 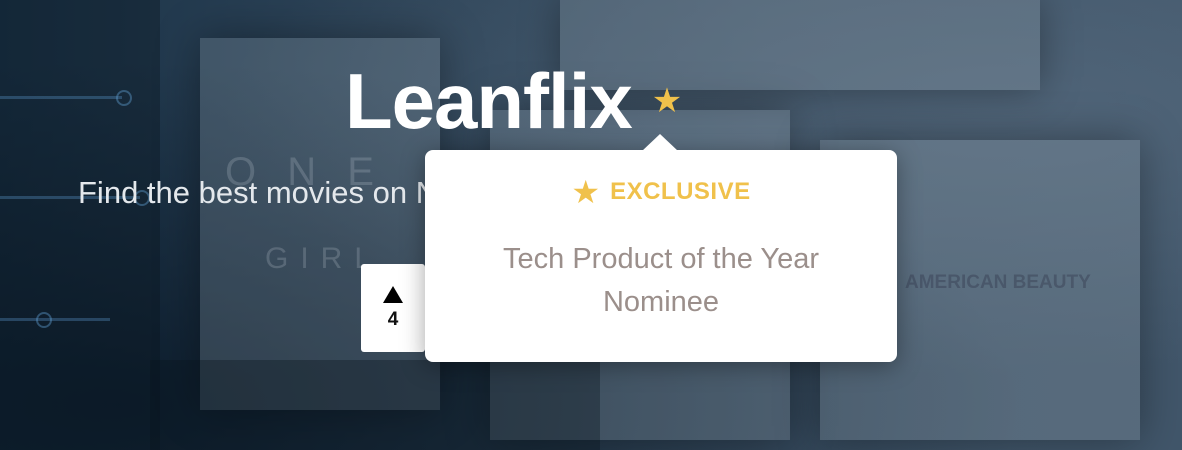 I want to click on badge-label: EXCLUSIVE, so click(x=680, y=191).